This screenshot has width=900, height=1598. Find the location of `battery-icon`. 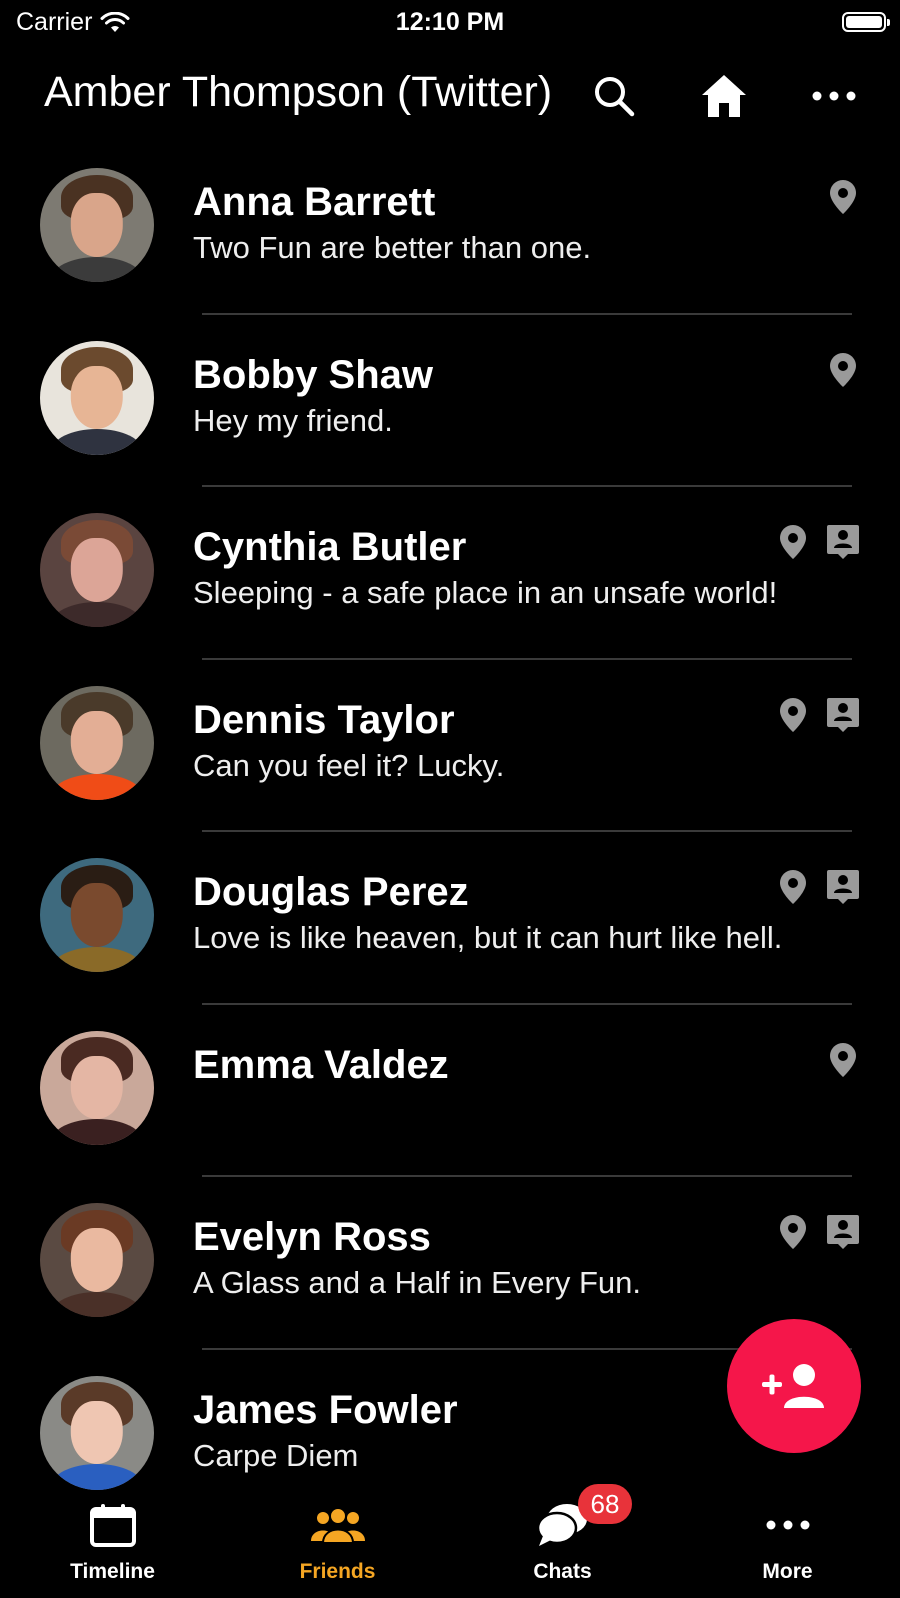

battery-icon is located at coordinates (866, 22).